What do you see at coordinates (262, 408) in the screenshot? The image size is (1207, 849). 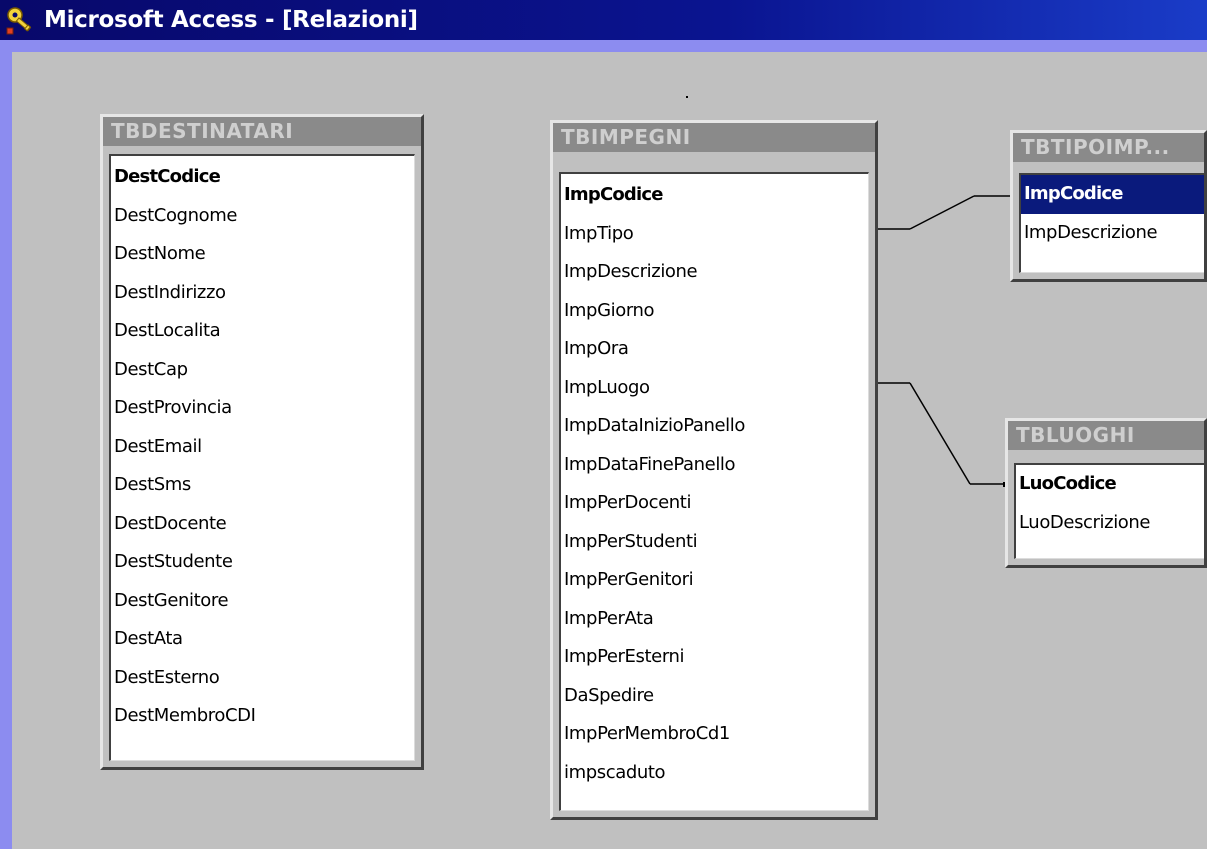 I see `field-item: DestProvincia` at bounding box center [262, 408].